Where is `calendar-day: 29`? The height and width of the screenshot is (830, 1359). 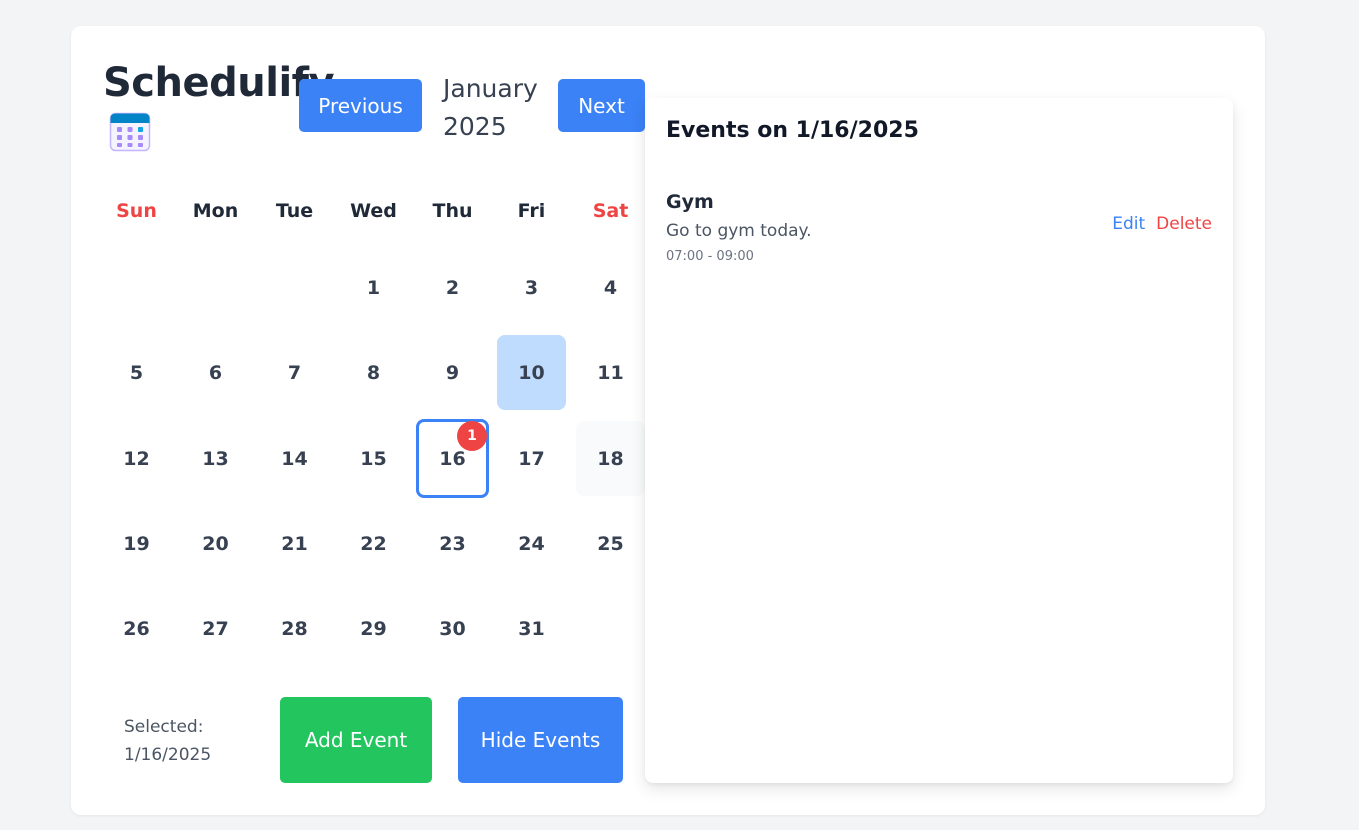
calendar-day: 29 is located at coordinates (373, 628).